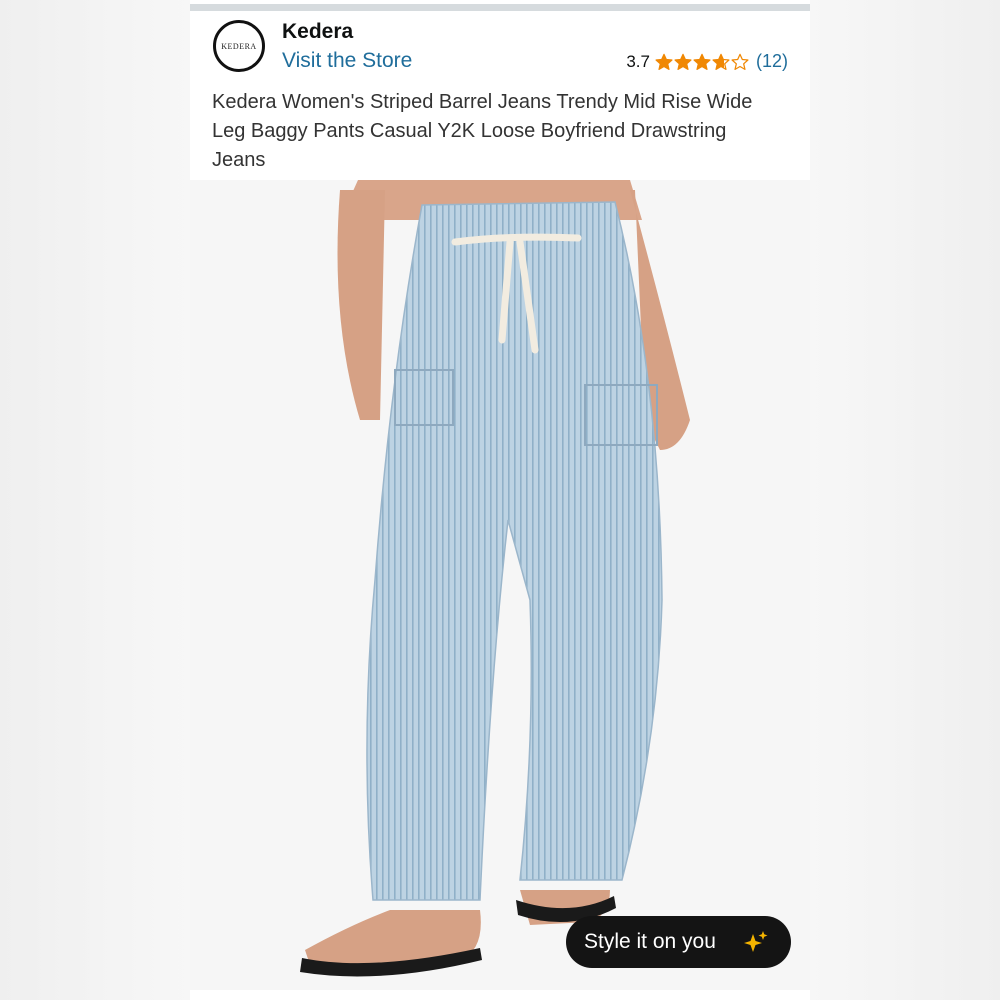 This screenshot has height=1000, width=1000. I want to click on sparkle-icon, so click(756, 941).